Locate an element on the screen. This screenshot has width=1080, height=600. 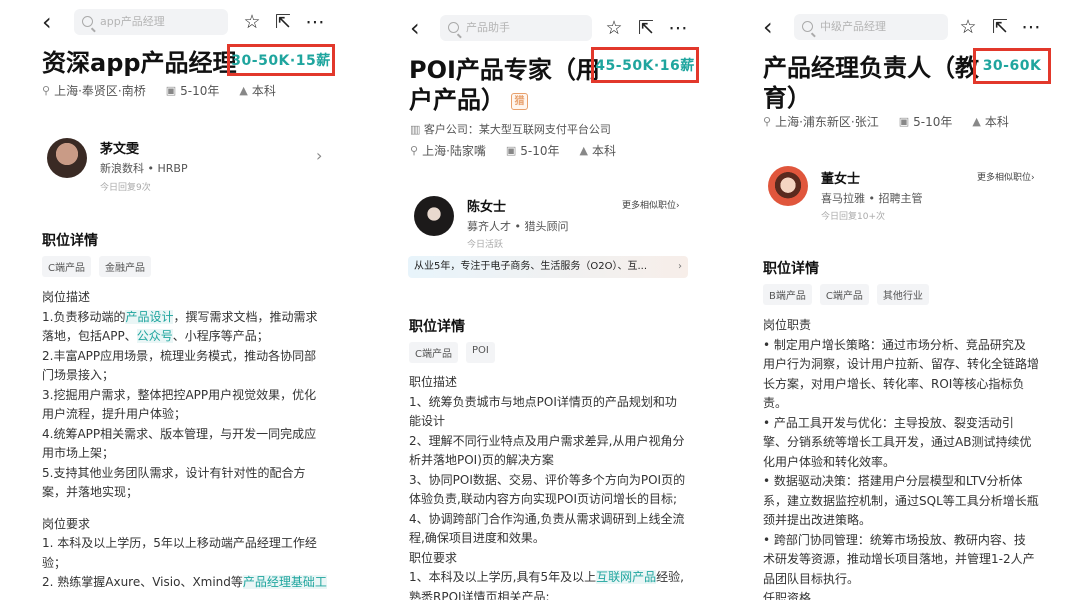
text-line: 4、协调跨部门合作沟通,负责从需求调研到上线全流 is located at coordinates (547, 518).